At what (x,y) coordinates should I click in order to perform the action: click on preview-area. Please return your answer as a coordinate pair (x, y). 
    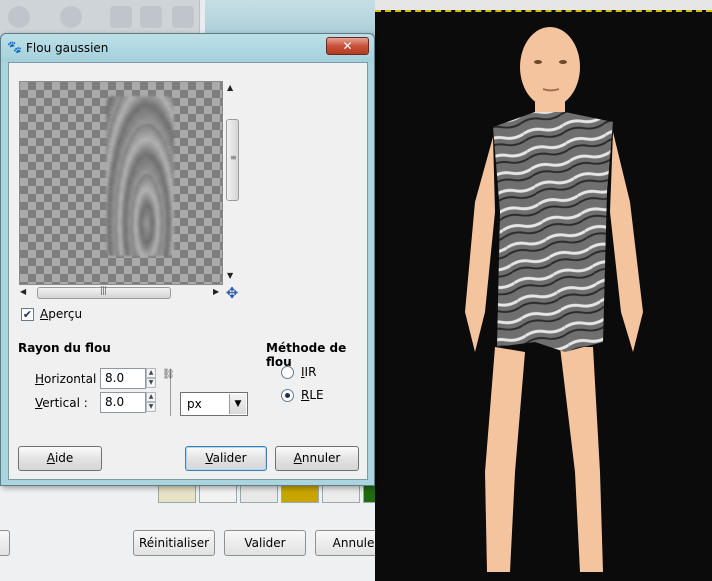
    Looking at the image, I should click on (121, 183).